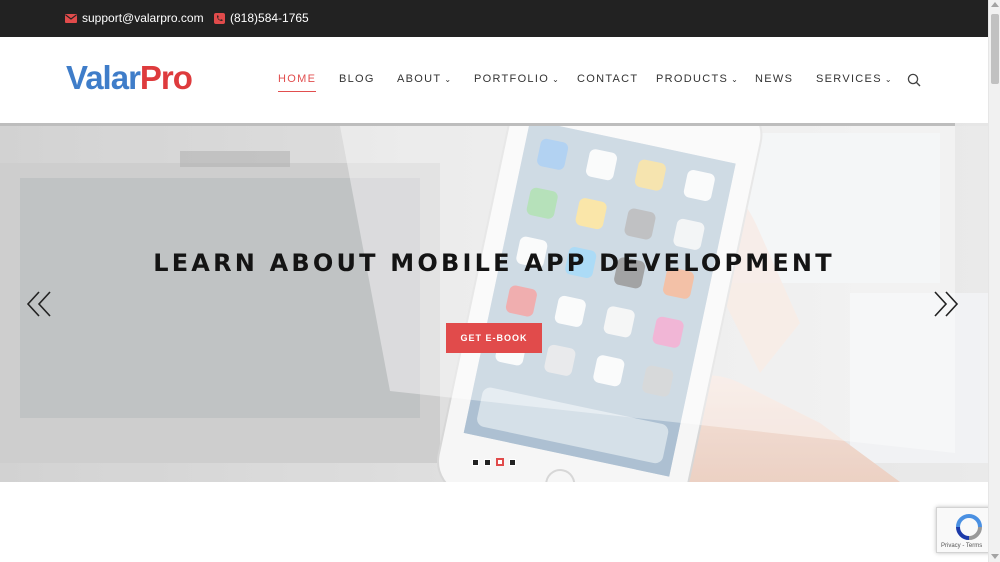 The image size is (1000, 562). Describe the element at coordinates (297, 79) in the screenshot. I see `nav-label: HOME` at that location.